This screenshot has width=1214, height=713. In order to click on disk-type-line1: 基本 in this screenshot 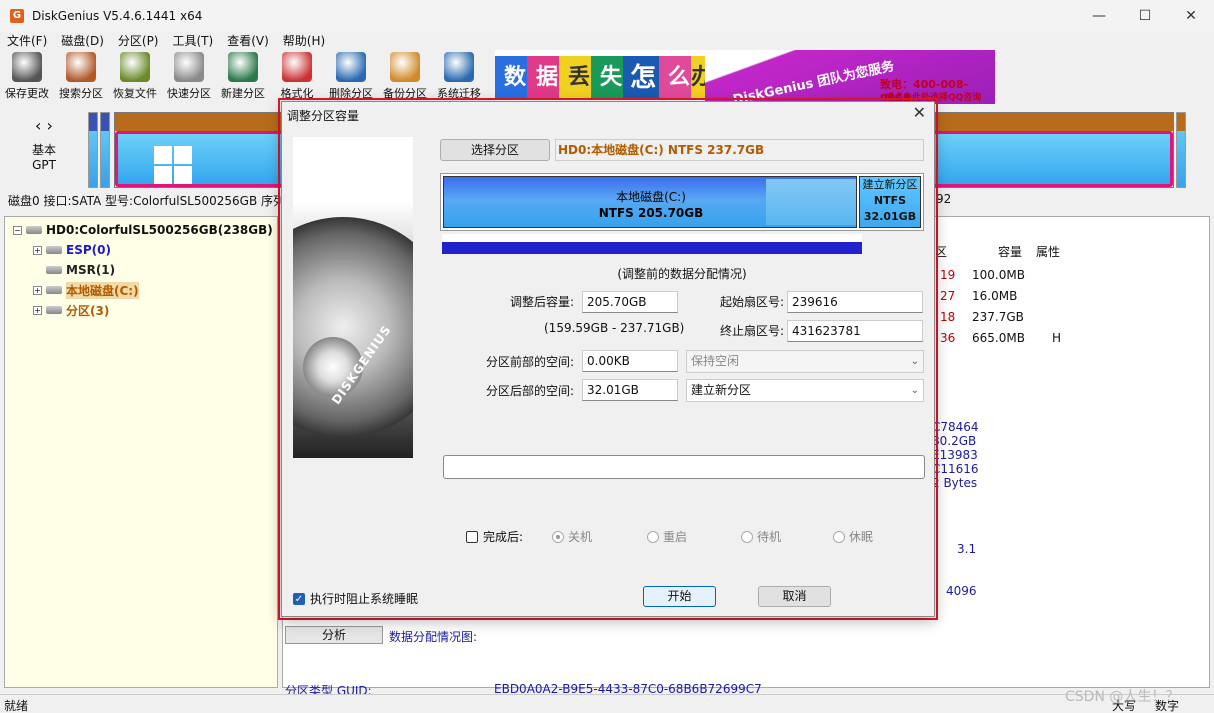, I will do `click(43, 150)`.